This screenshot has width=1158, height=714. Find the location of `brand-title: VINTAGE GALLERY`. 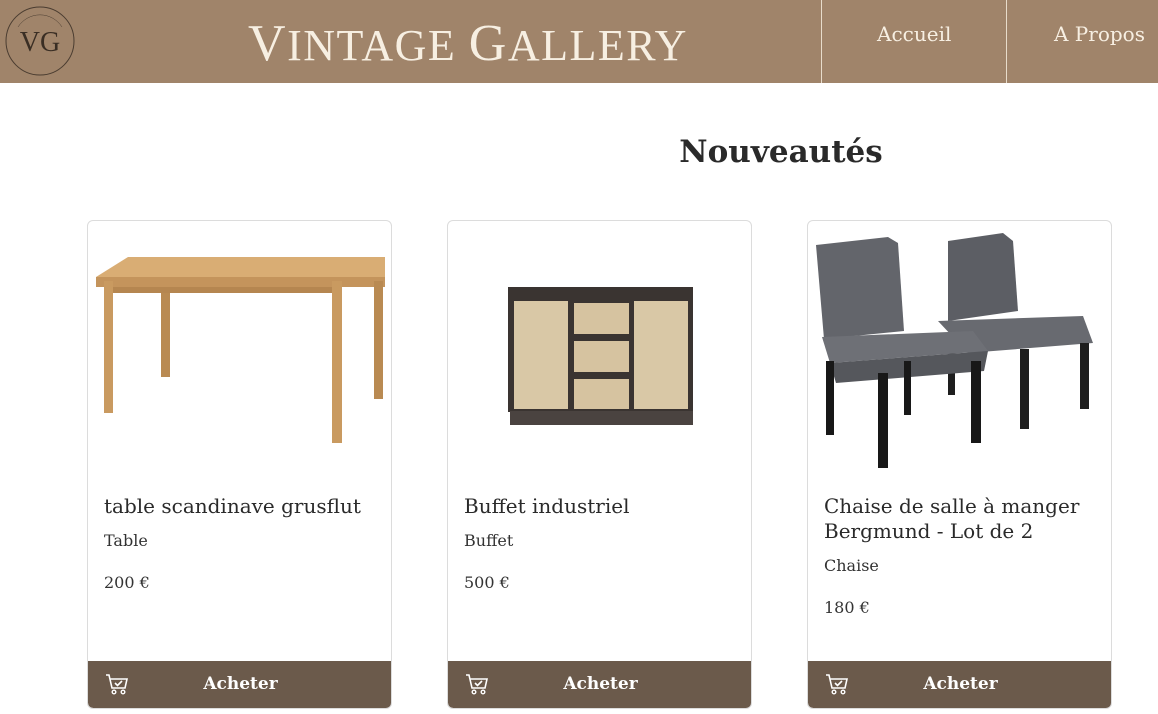

brand-title: VINTAGE GALLERY is located at coordinates (468, 43).